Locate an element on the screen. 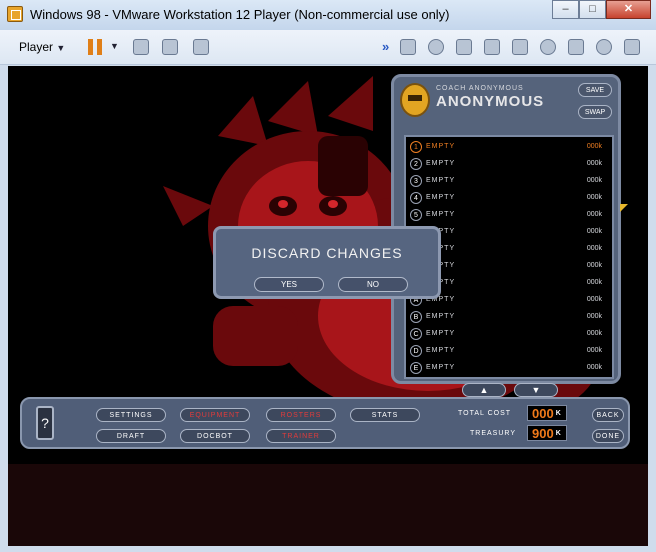 The height and width of the screenshot is (552, 656). total-cost-value: 000 is located at coordinates (543, 413).